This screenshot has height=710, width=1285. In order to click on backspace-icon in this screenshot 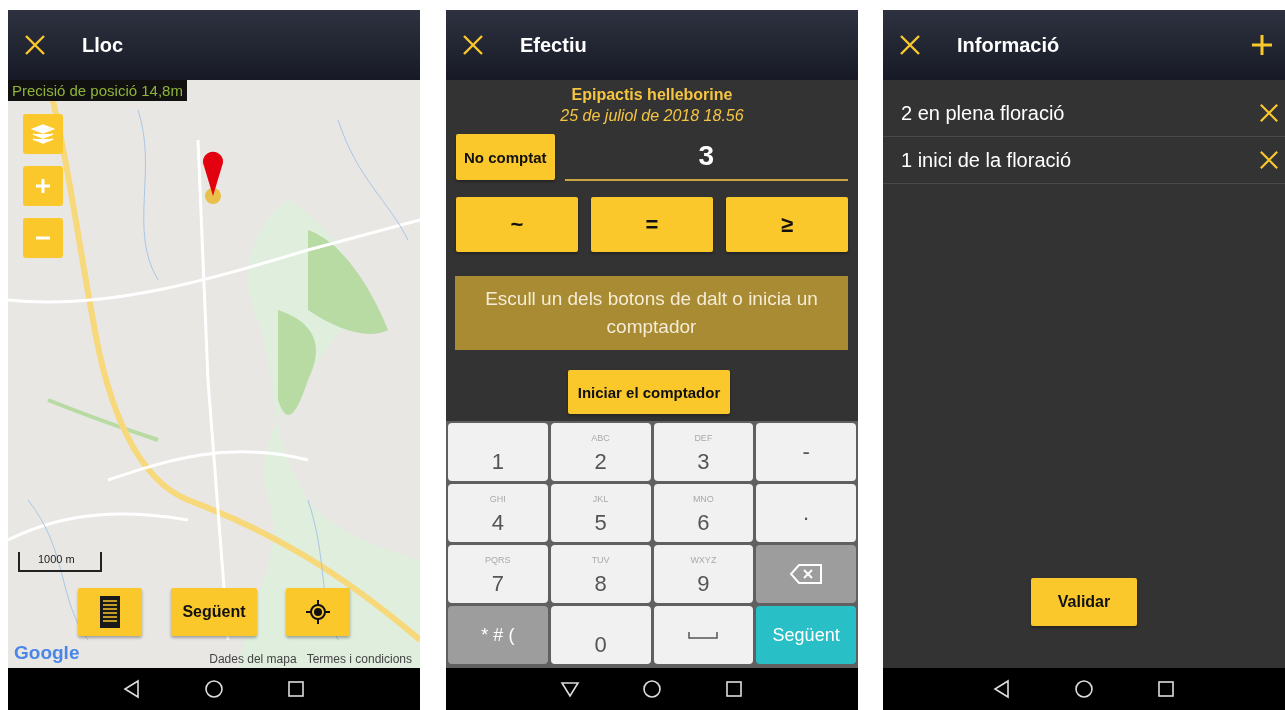, I will do `click(806, 574)`.